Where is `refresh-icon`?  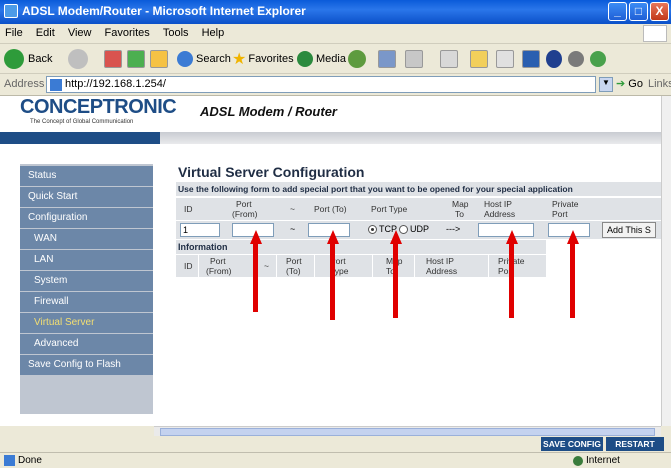 refresh-icon is located at coordinates (136, 59).